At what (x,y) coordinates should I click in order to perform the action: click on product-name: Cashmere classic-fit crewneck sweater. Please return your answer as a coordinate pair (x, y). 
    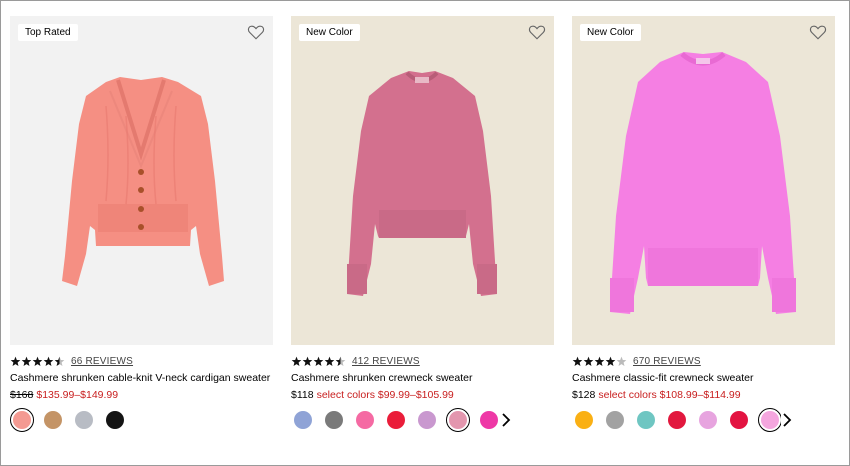
    Looking at the image, I should click on (703, 378).